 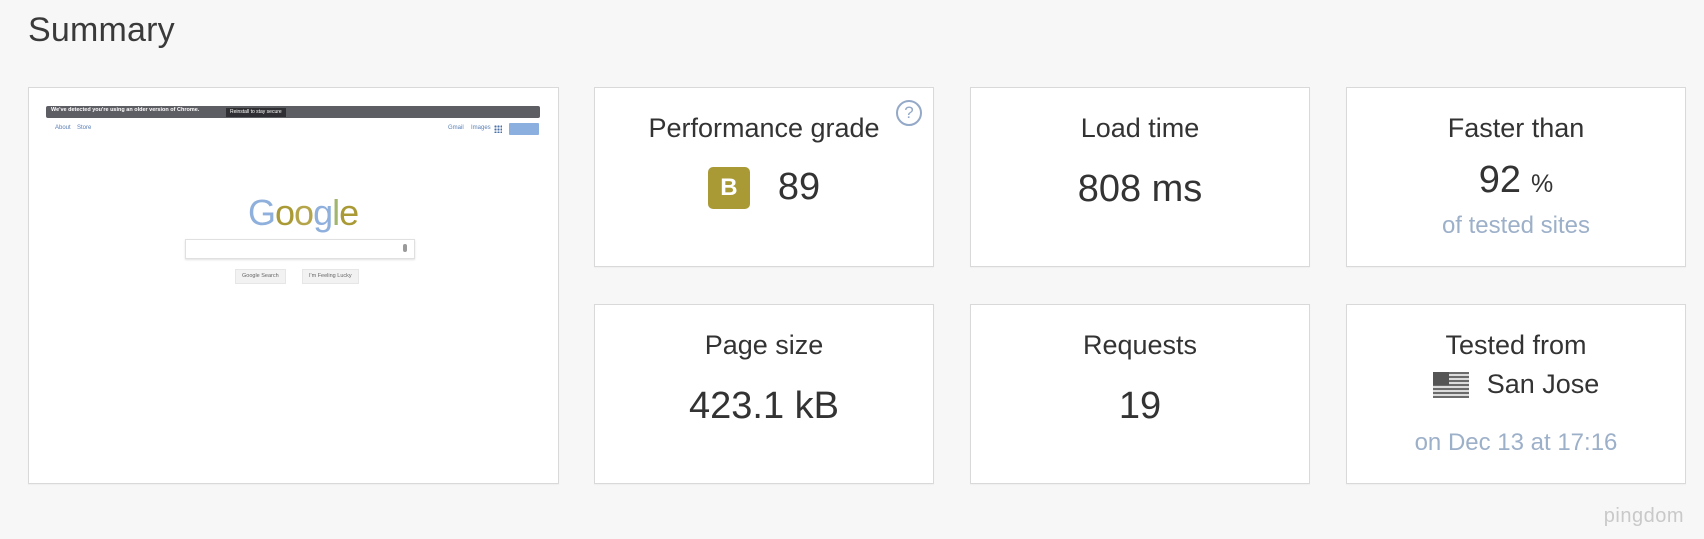 I want to click on test-date: on Dec 13 at 17:16, so click(x=1516, y=442).